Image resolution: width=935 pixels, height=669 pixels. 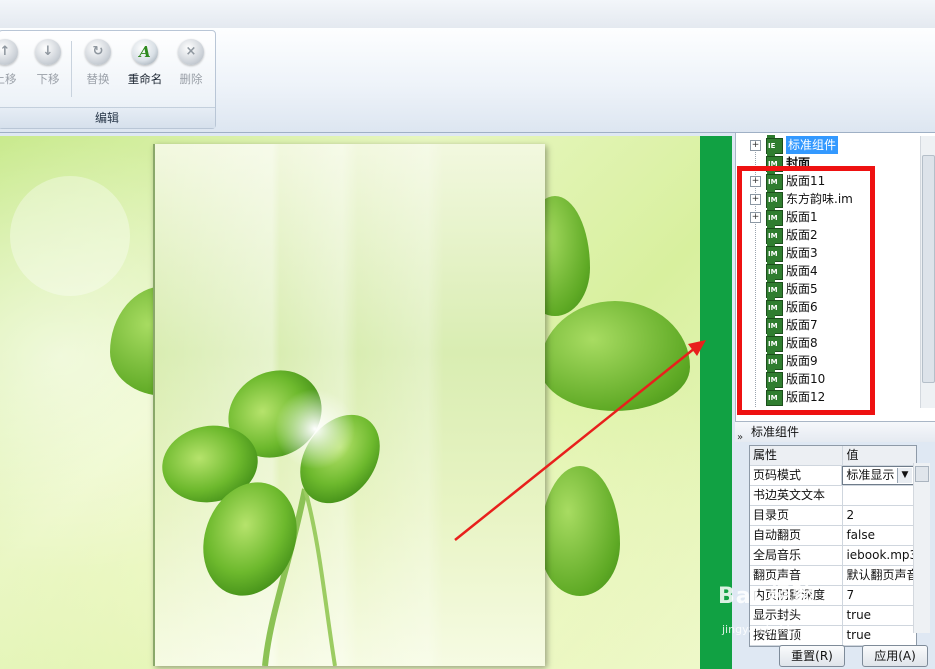 What do you see at coordinates (812, 145) in the screenshot?
I see `tree-item-label: 标准组件` at bounding box center [812, 145].